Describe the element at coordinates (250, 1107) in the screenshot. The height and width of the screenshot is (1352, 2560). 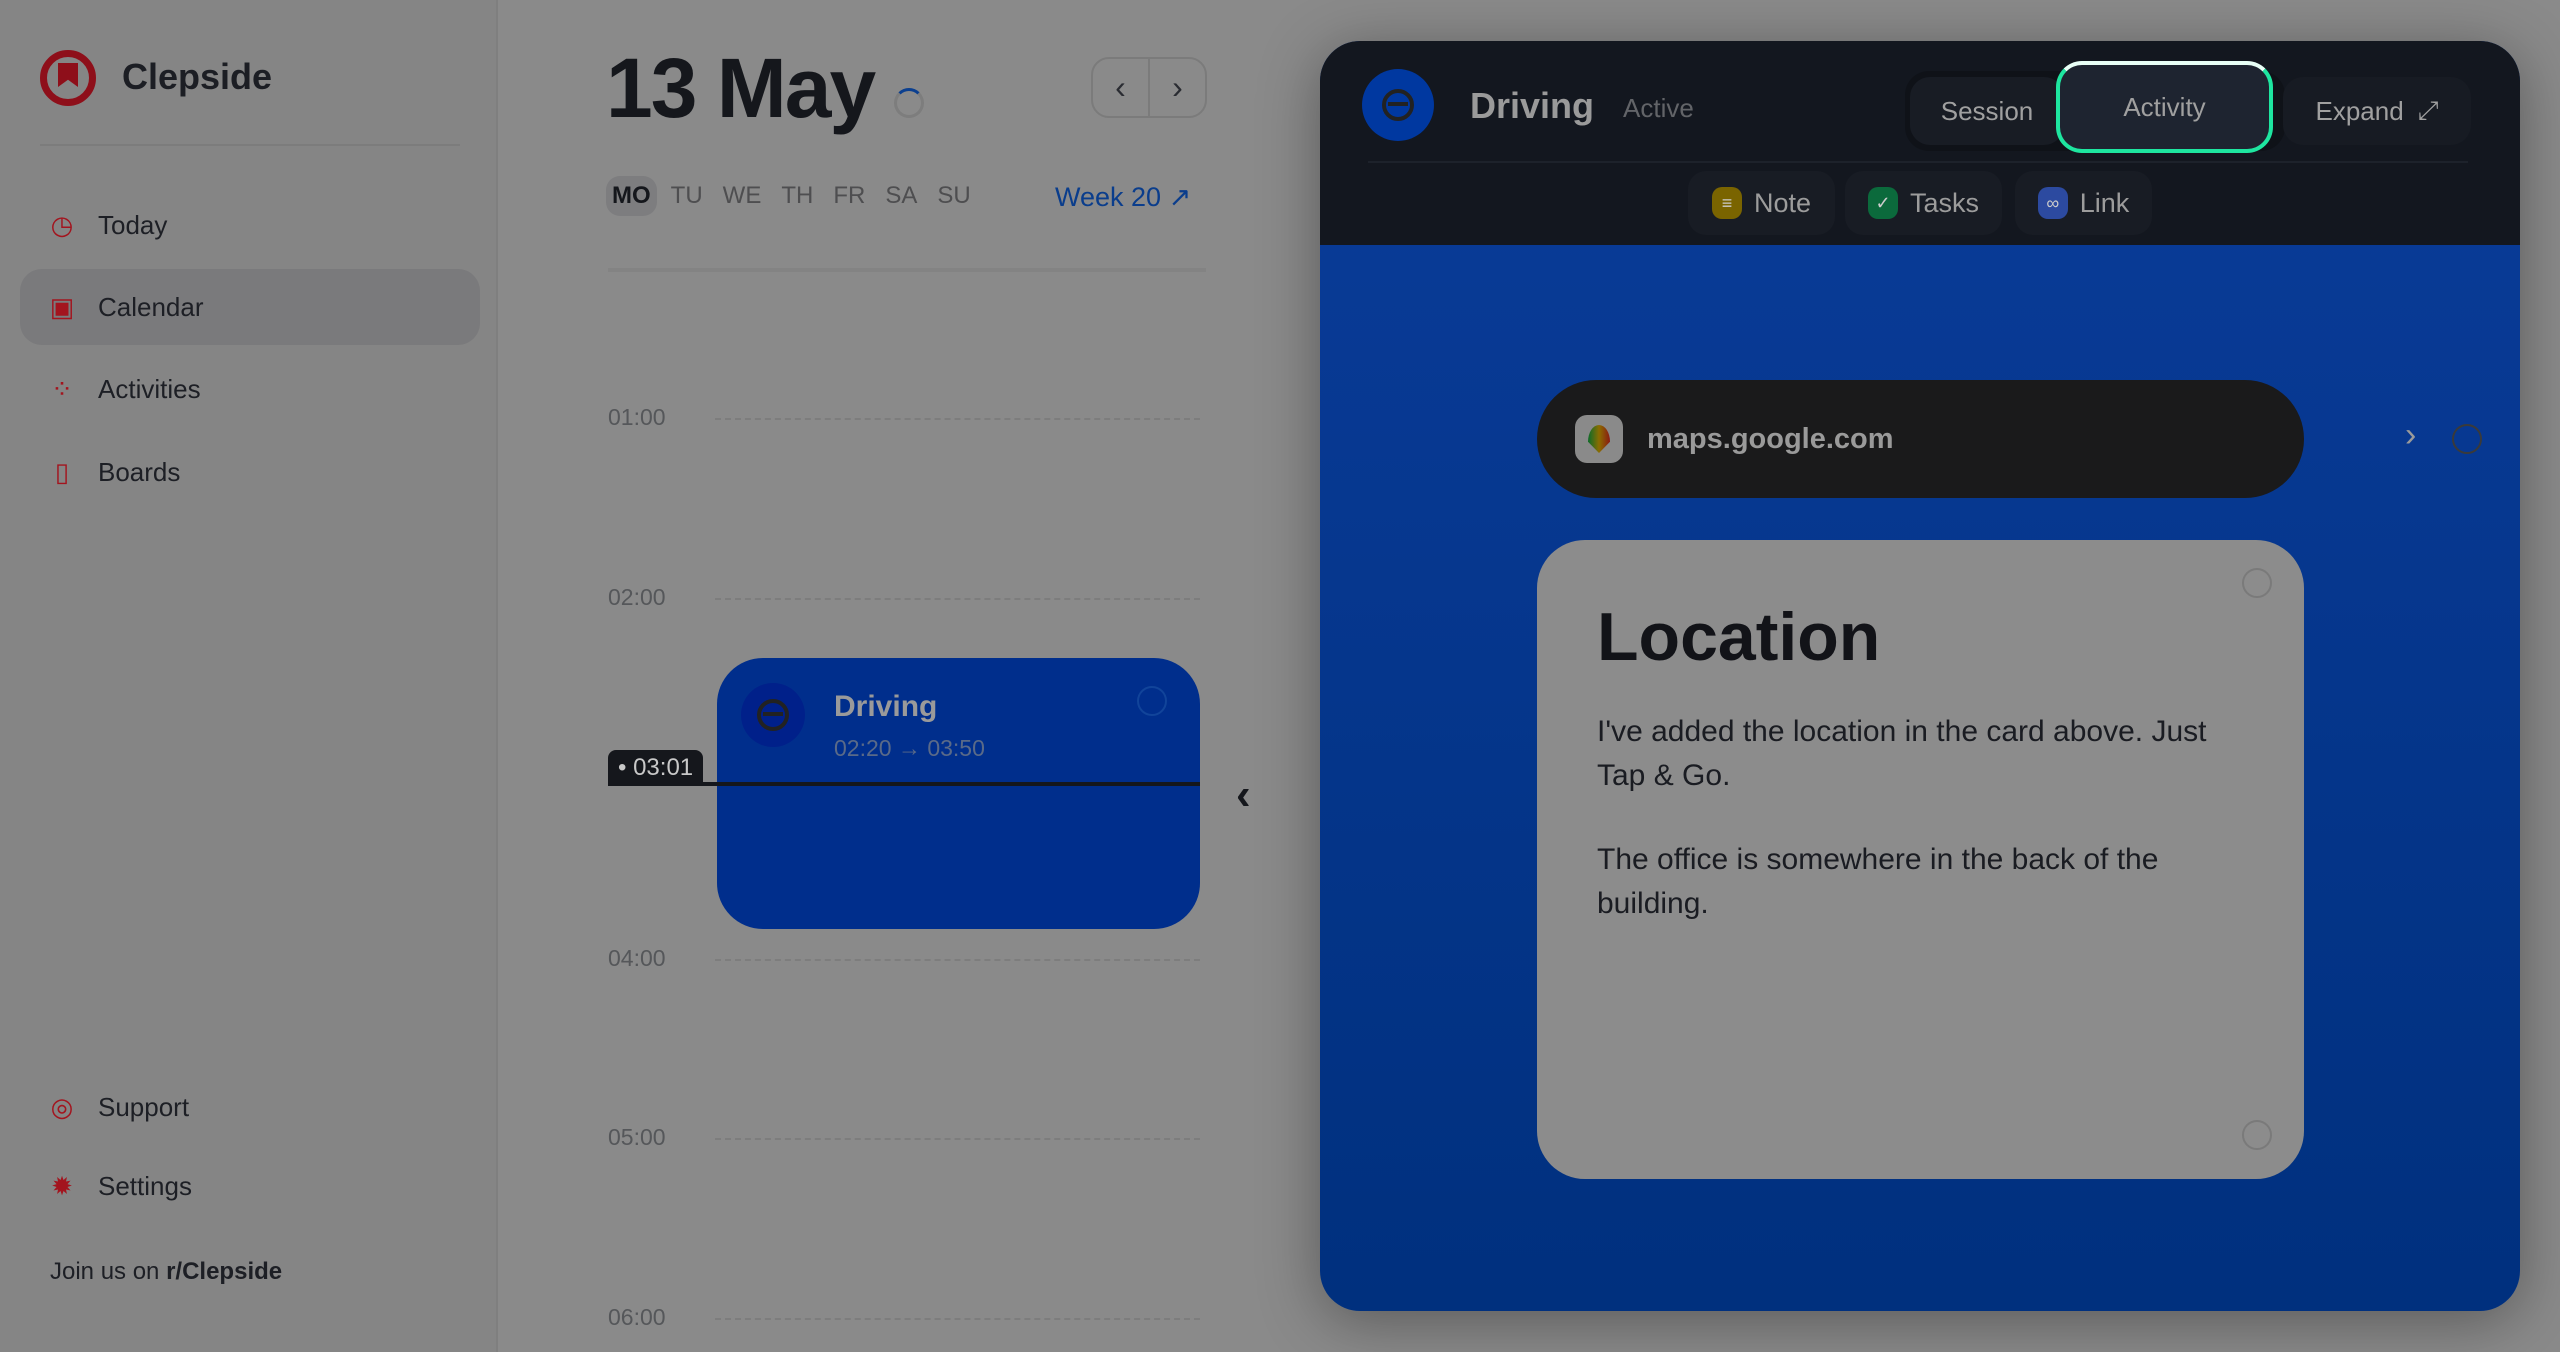
I see `sidebar-item-support: ◎ Support` at that location.